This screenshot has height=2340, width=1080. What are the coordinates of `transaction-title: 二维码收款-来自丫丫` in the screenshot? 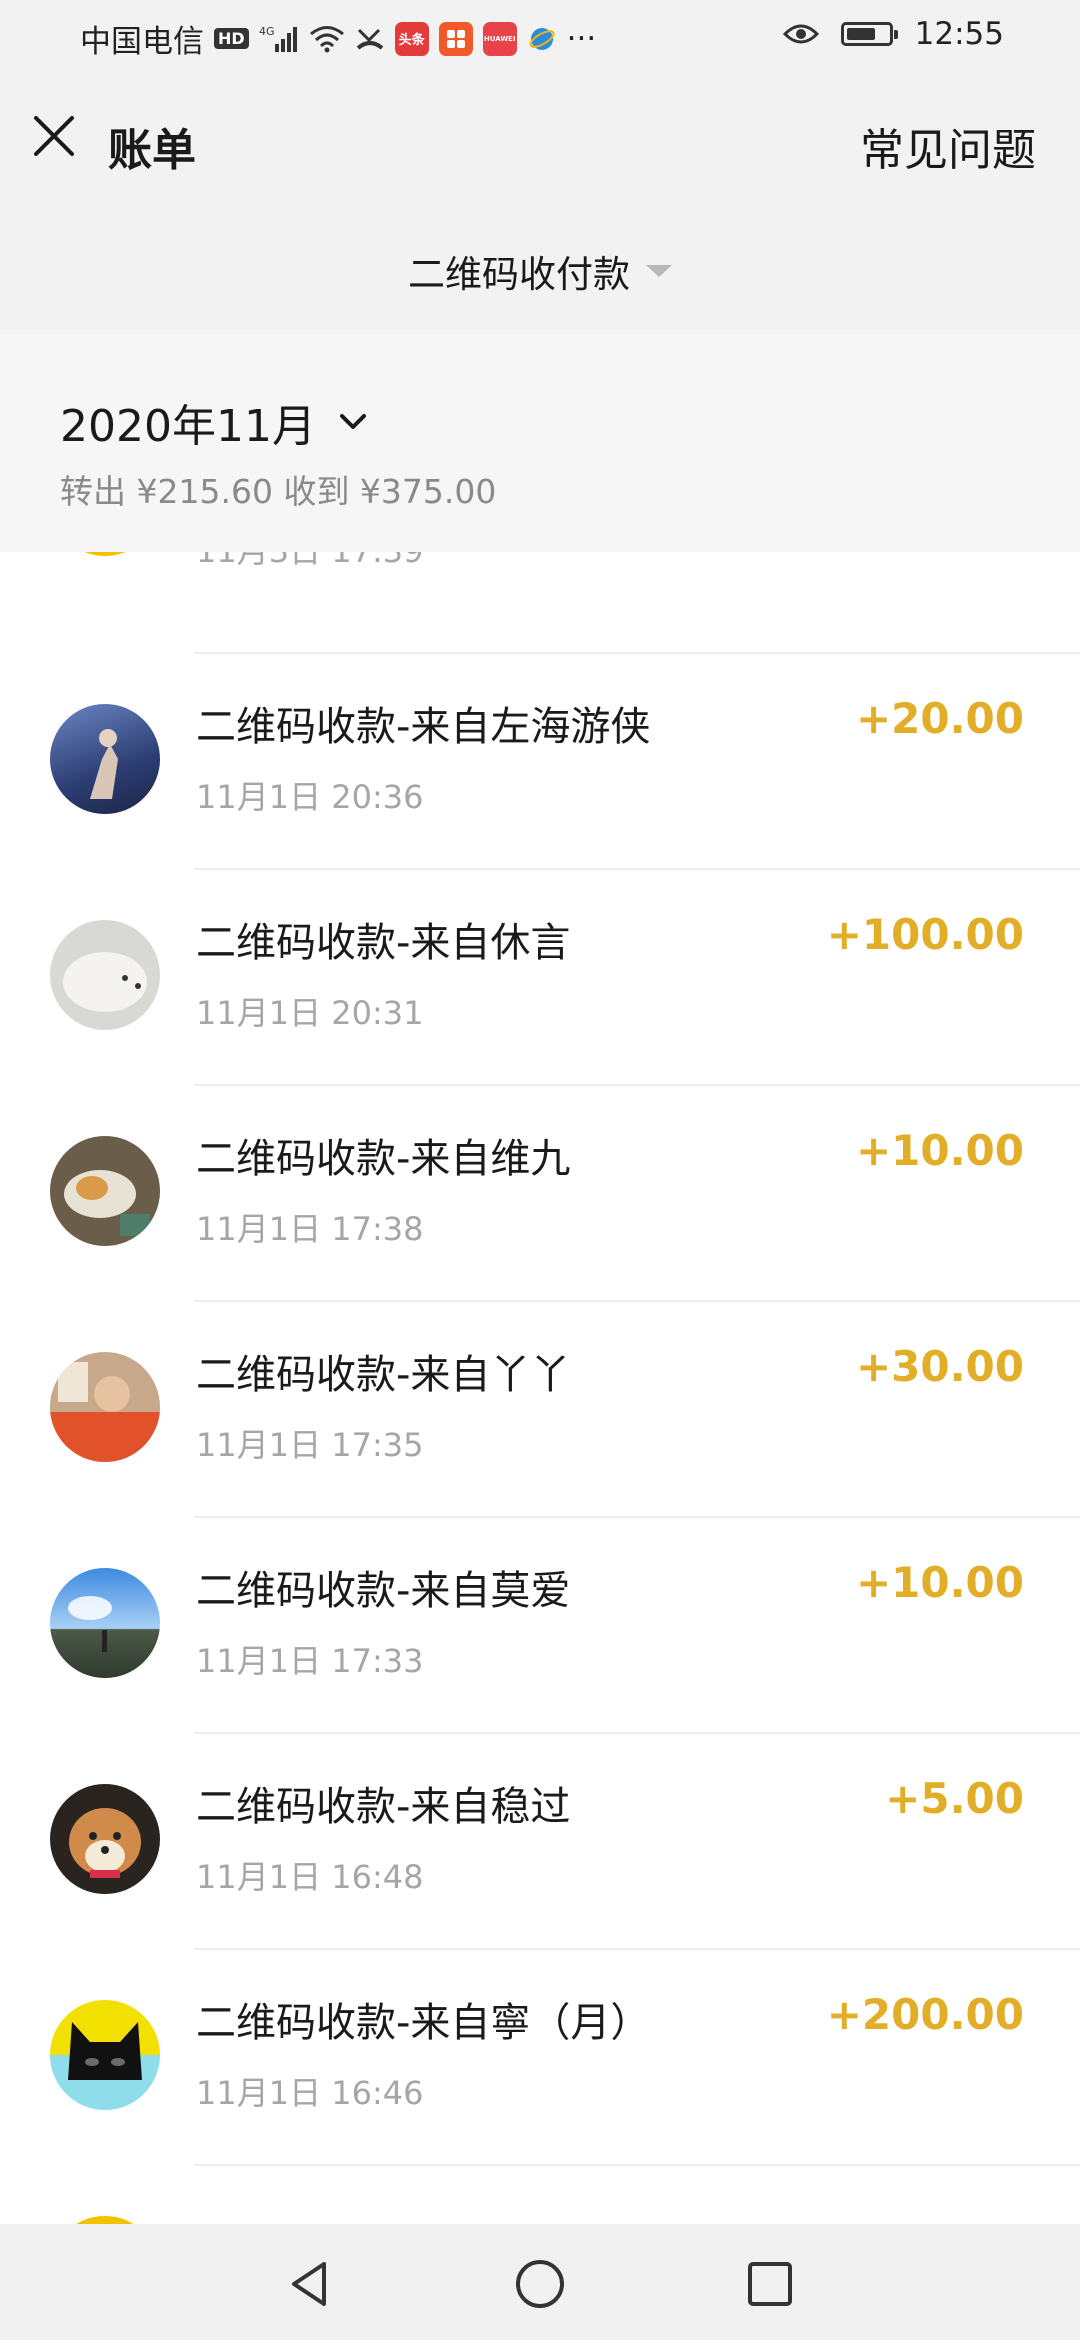 It's located at (383, 1375).